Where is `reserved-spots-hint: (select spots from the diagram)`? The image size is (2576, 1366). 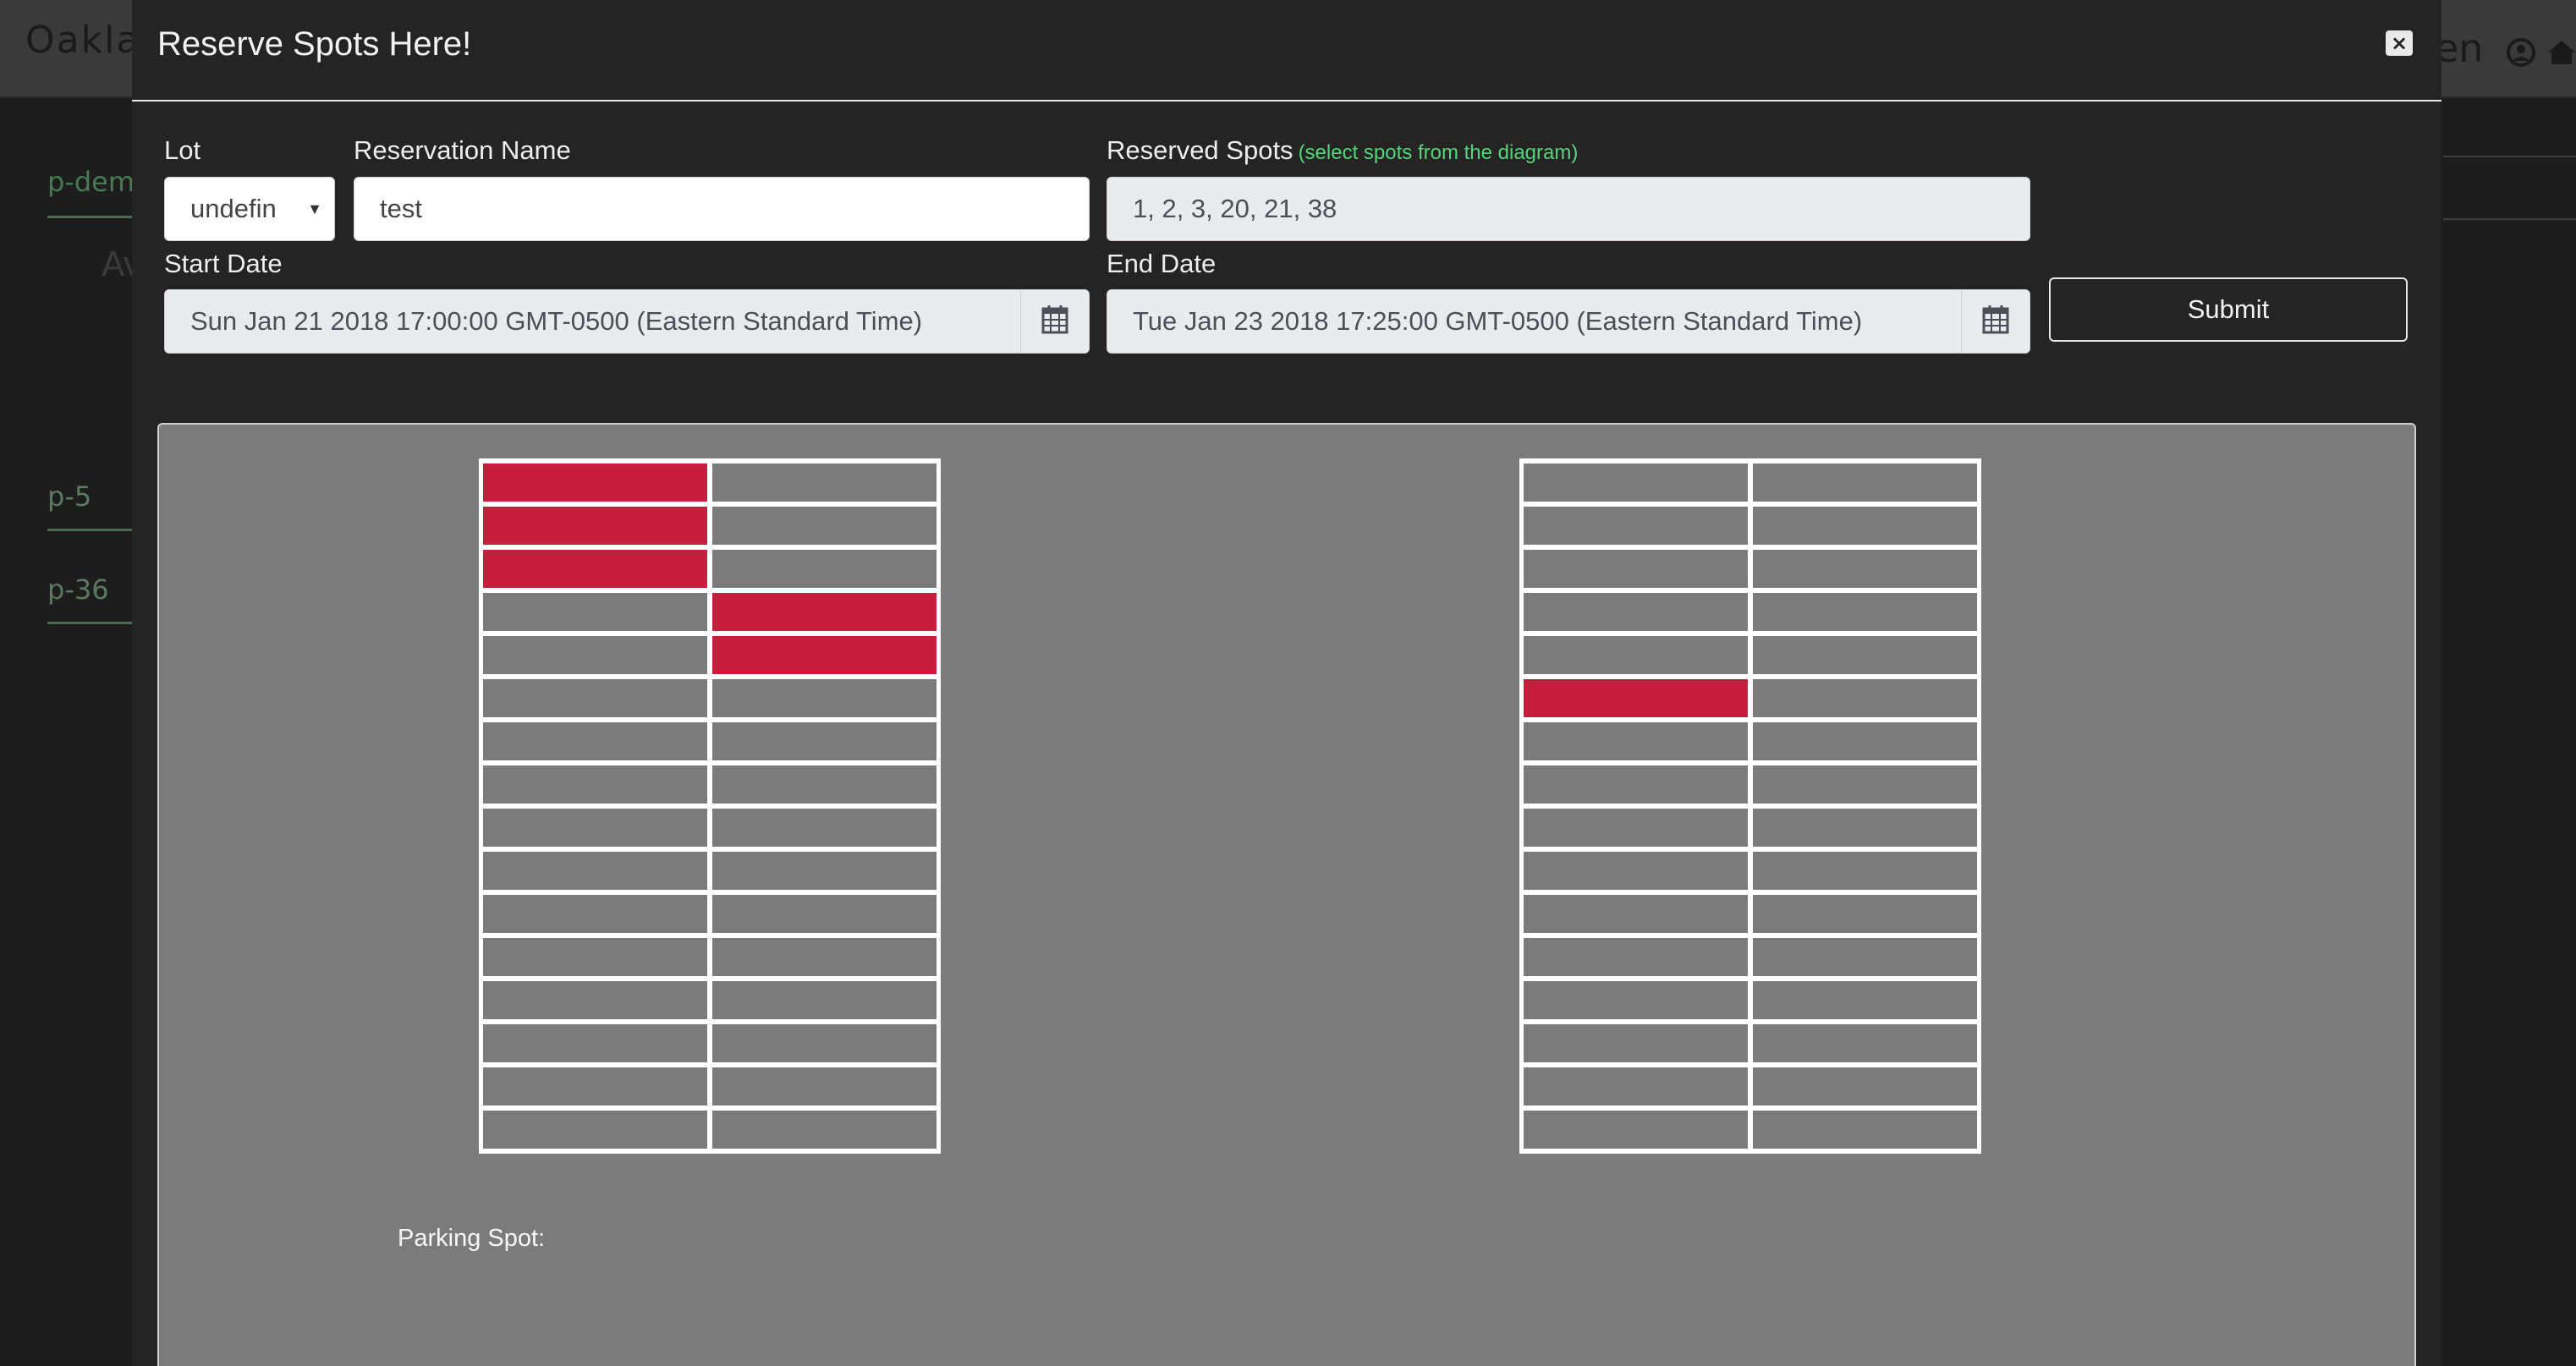 reserved-spots-hint: (select spots from the diagram) is located at coordinates (1439, 152).